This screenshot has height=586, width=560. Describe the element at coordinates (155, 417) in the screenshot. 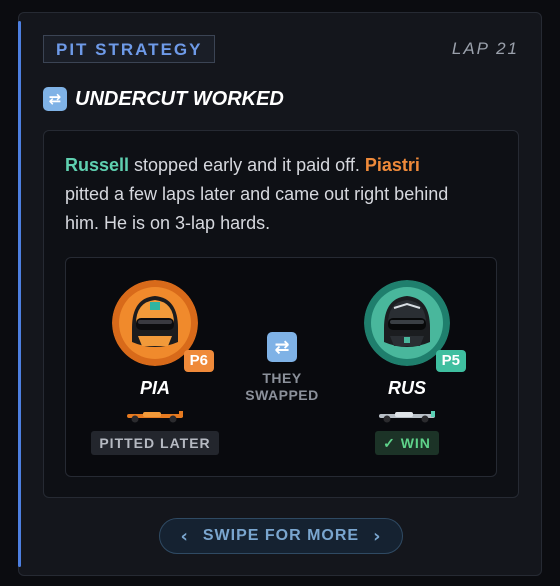

I see `car-pia-icon` at that location.